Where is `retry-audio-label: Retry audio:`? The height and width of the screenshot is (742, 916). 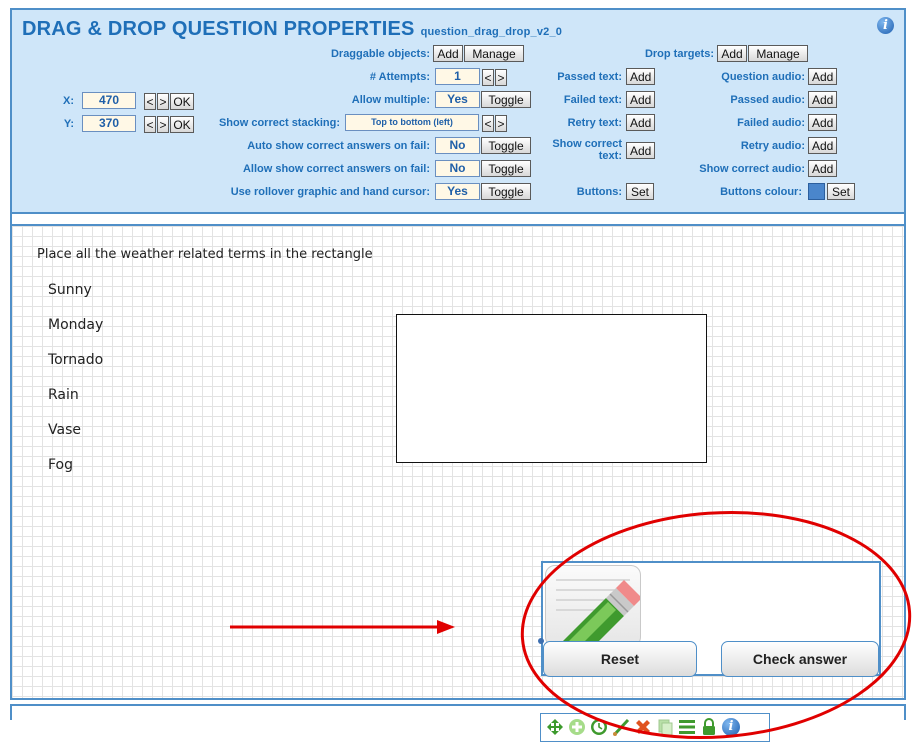 retry-audio-label: Retry audio: is located at coordinates (772, 146).